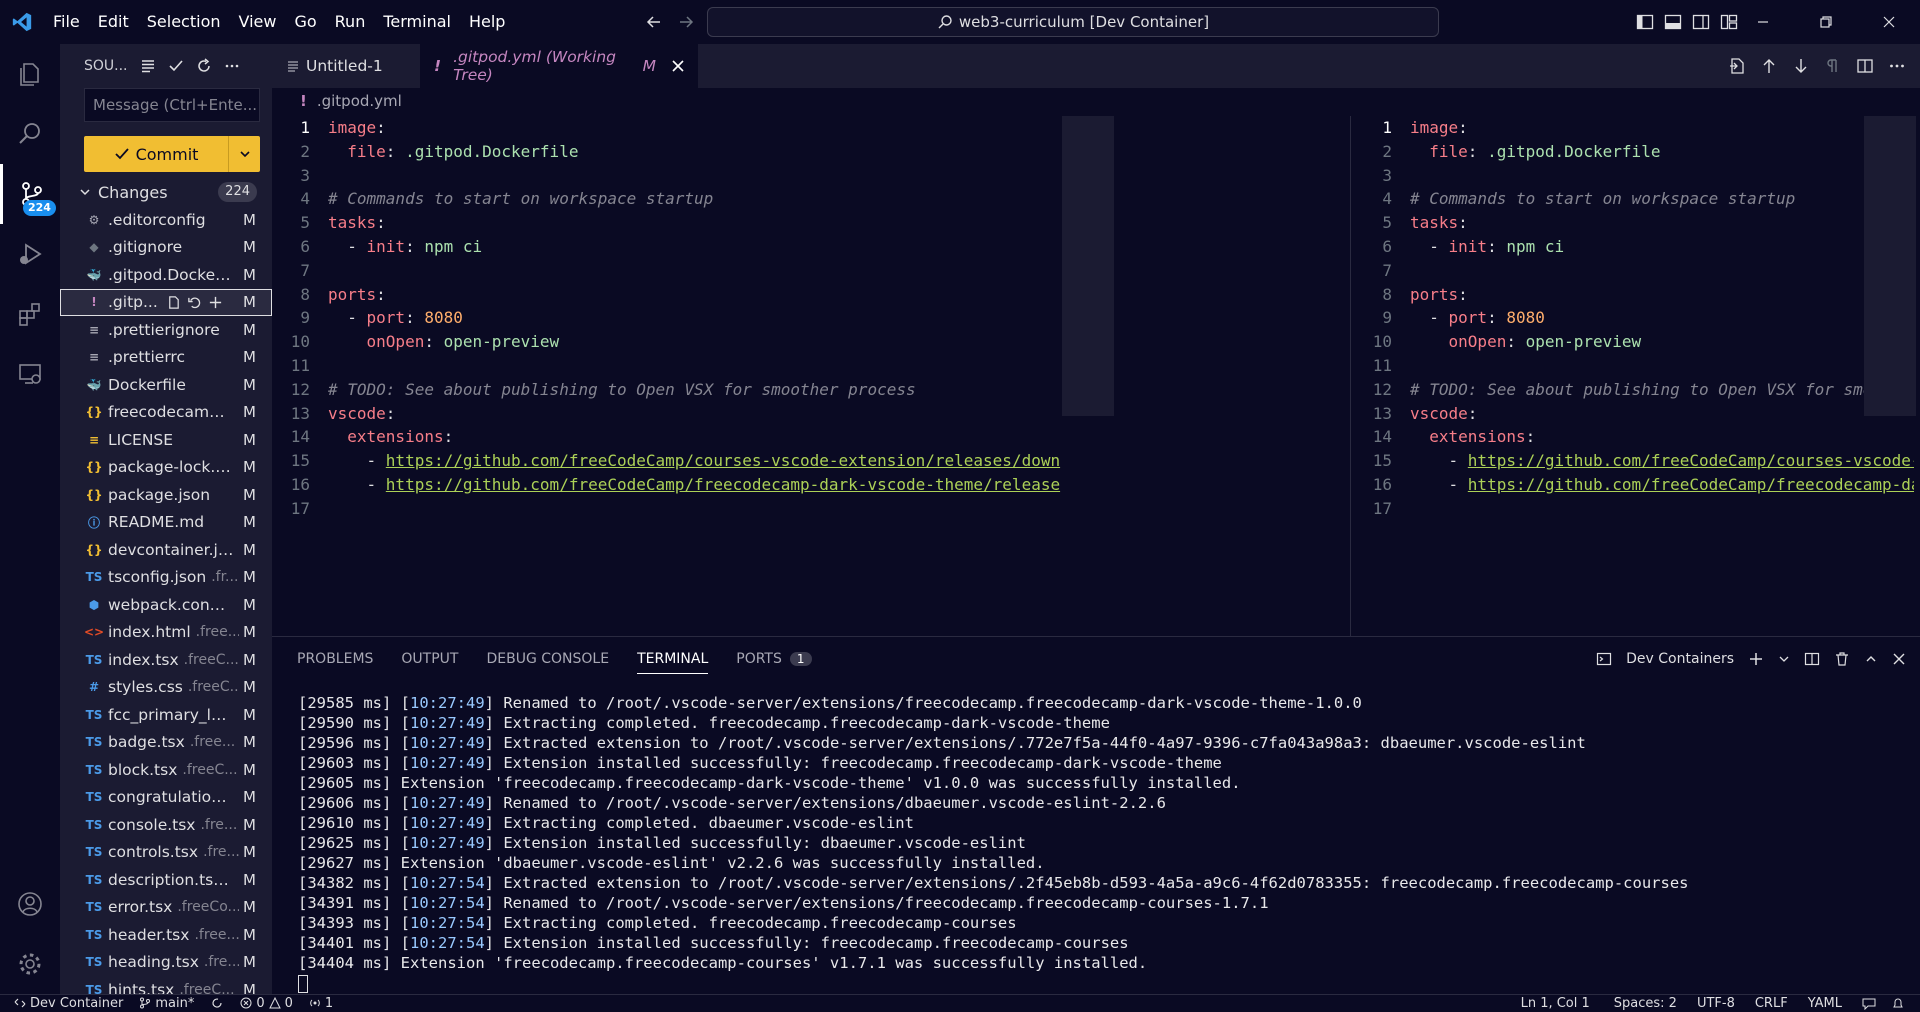 This screenshot has width=1920, height=1012. I want to click on restore-icon, so click(1825, 22).